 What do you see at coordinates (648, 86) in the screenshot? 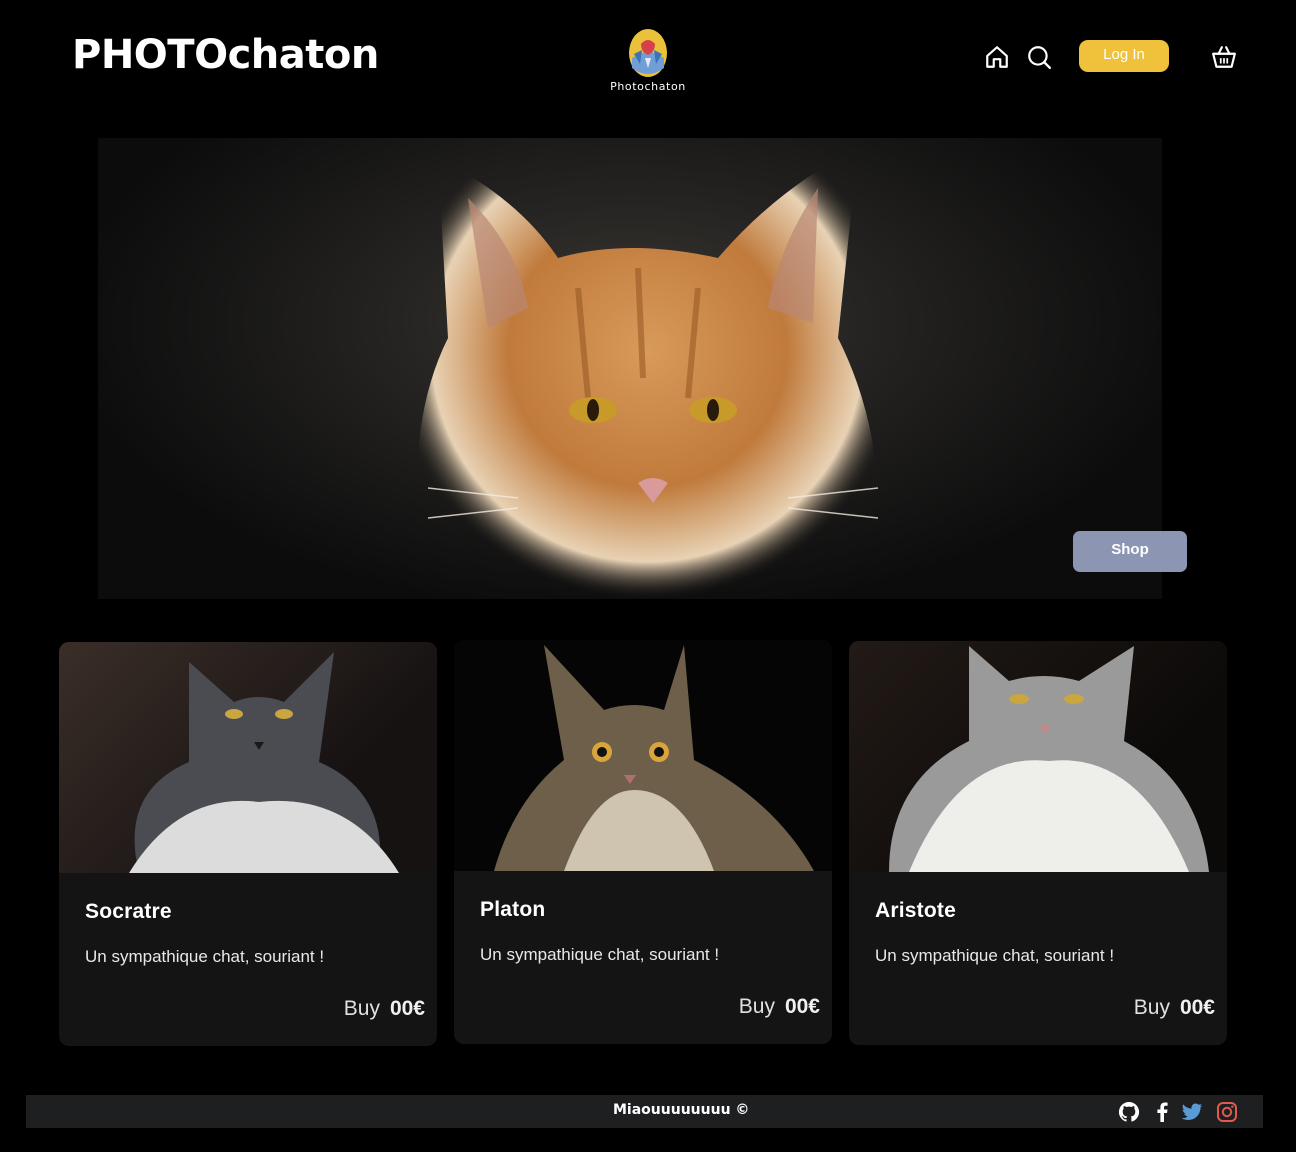
I see `logo-text: Photochaton` at bounding box center [648, 86].